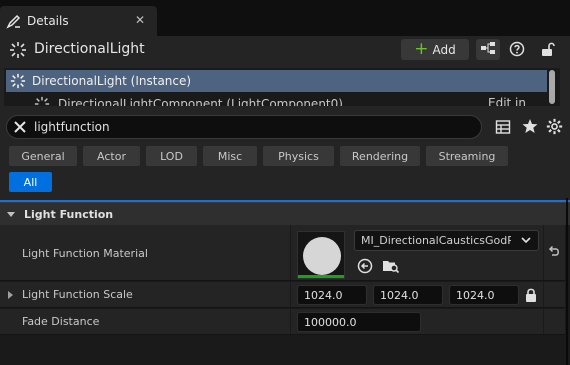  Describe the element at coordinates (417, 252) in the screenshot. I see `property-value-cell: MI_DirectionalCausticsGodRays` at that location.